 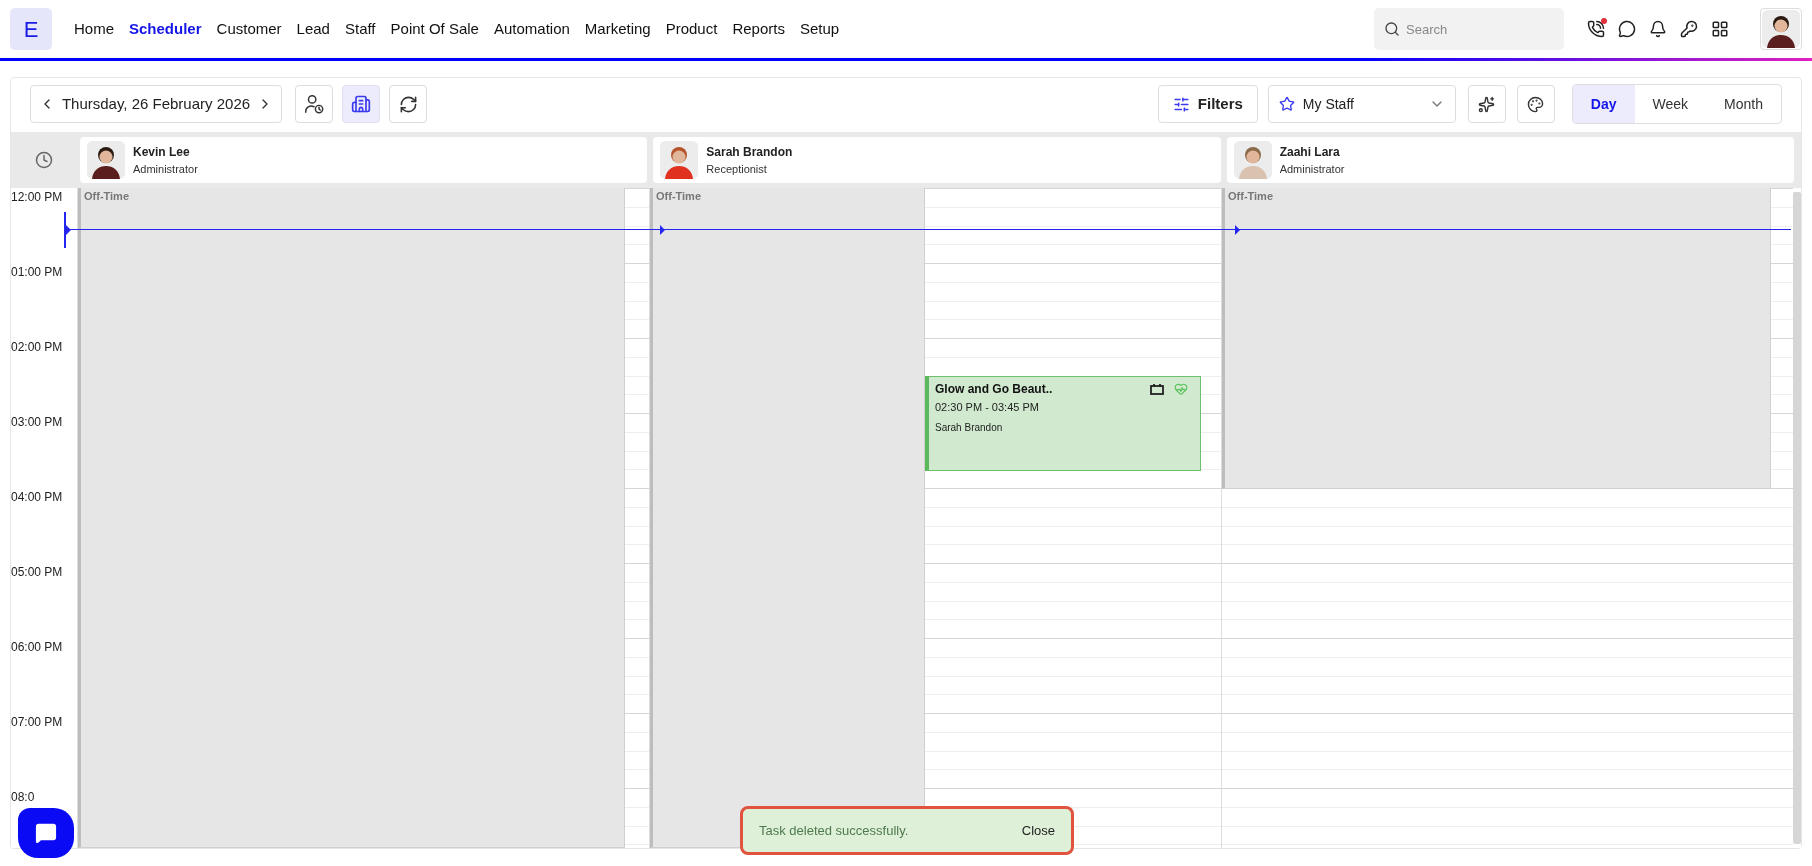 I want to click on nav-link: Lead, so click(x=313, y=29).